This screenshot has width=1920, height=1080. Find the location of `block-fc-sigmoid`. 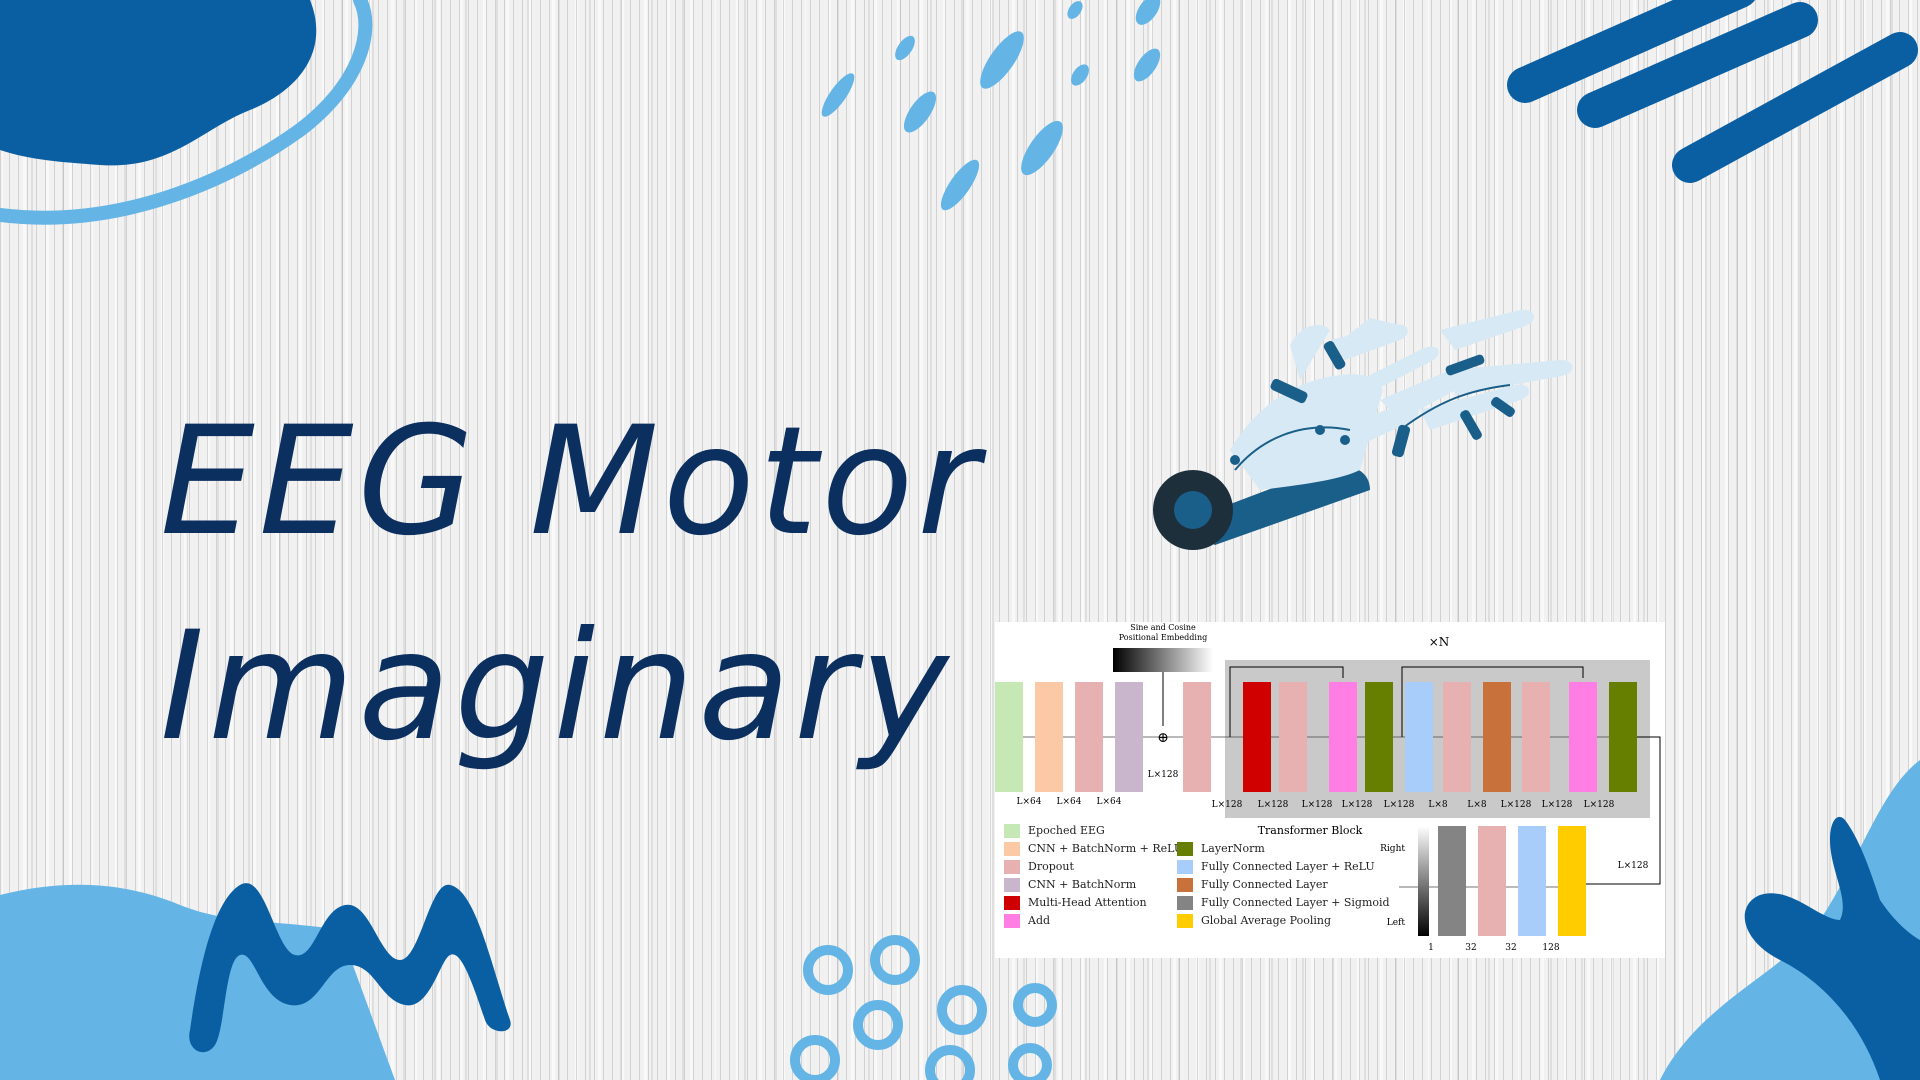

block-fc-sigmoid is located at coordinates (1452, 881).